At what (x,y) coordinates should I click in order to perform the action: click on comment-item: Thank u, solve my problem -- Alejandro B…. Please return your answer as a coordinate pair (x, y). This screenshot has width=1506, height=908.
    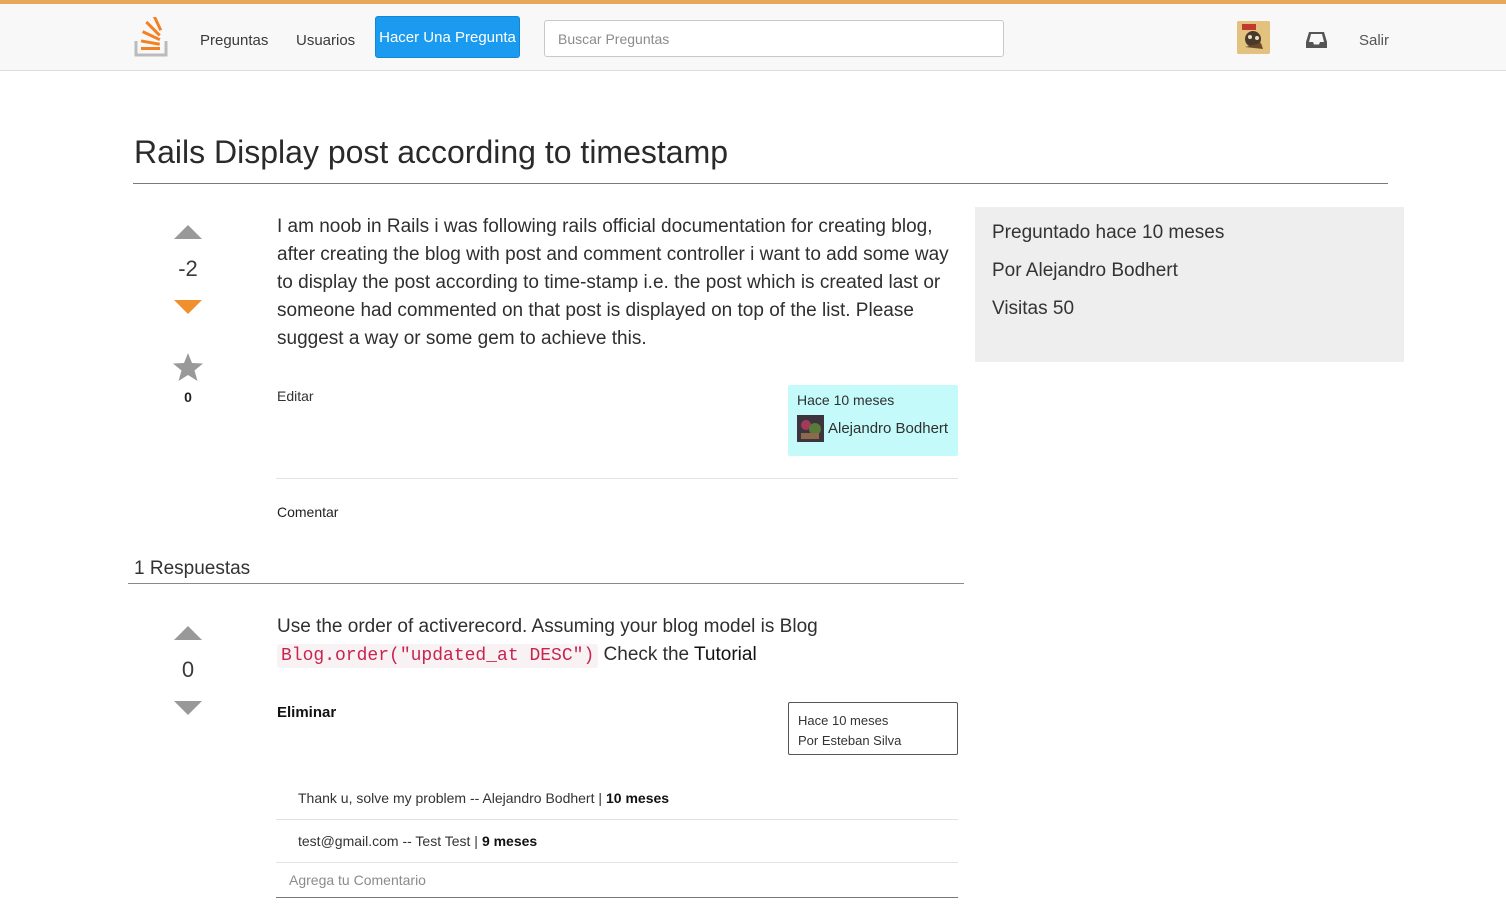
    Looking at the image, I should click on (617, 798).